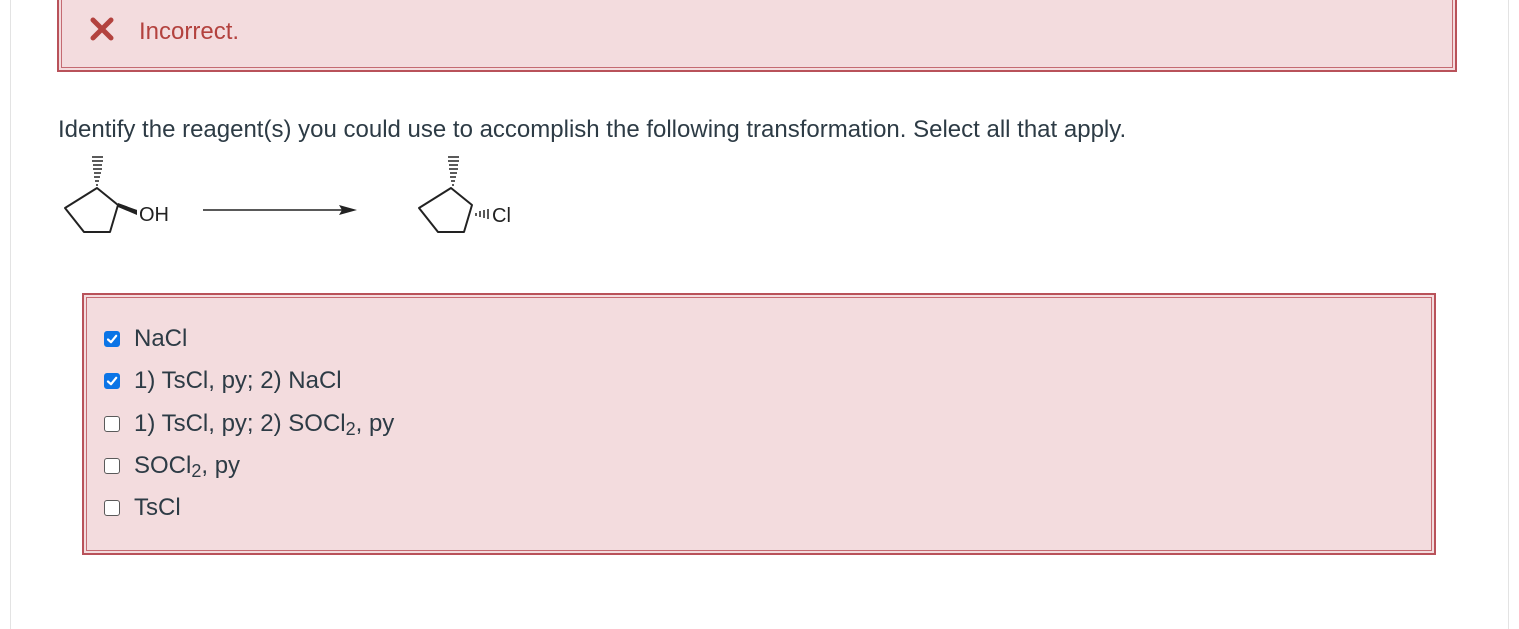 The height and width of the screenshot is (629, 1519). What do you see at coordinates (453, 194) in the screenshot?
I see `product-structure` at bounding box center [453, 194].